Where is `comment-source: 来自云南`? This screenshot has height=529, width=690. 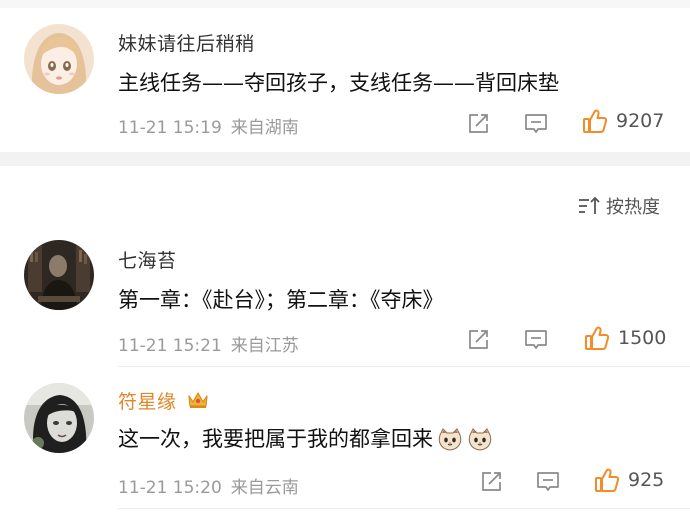
comment-source: 来自云南 is located at coordinates (264, 488).